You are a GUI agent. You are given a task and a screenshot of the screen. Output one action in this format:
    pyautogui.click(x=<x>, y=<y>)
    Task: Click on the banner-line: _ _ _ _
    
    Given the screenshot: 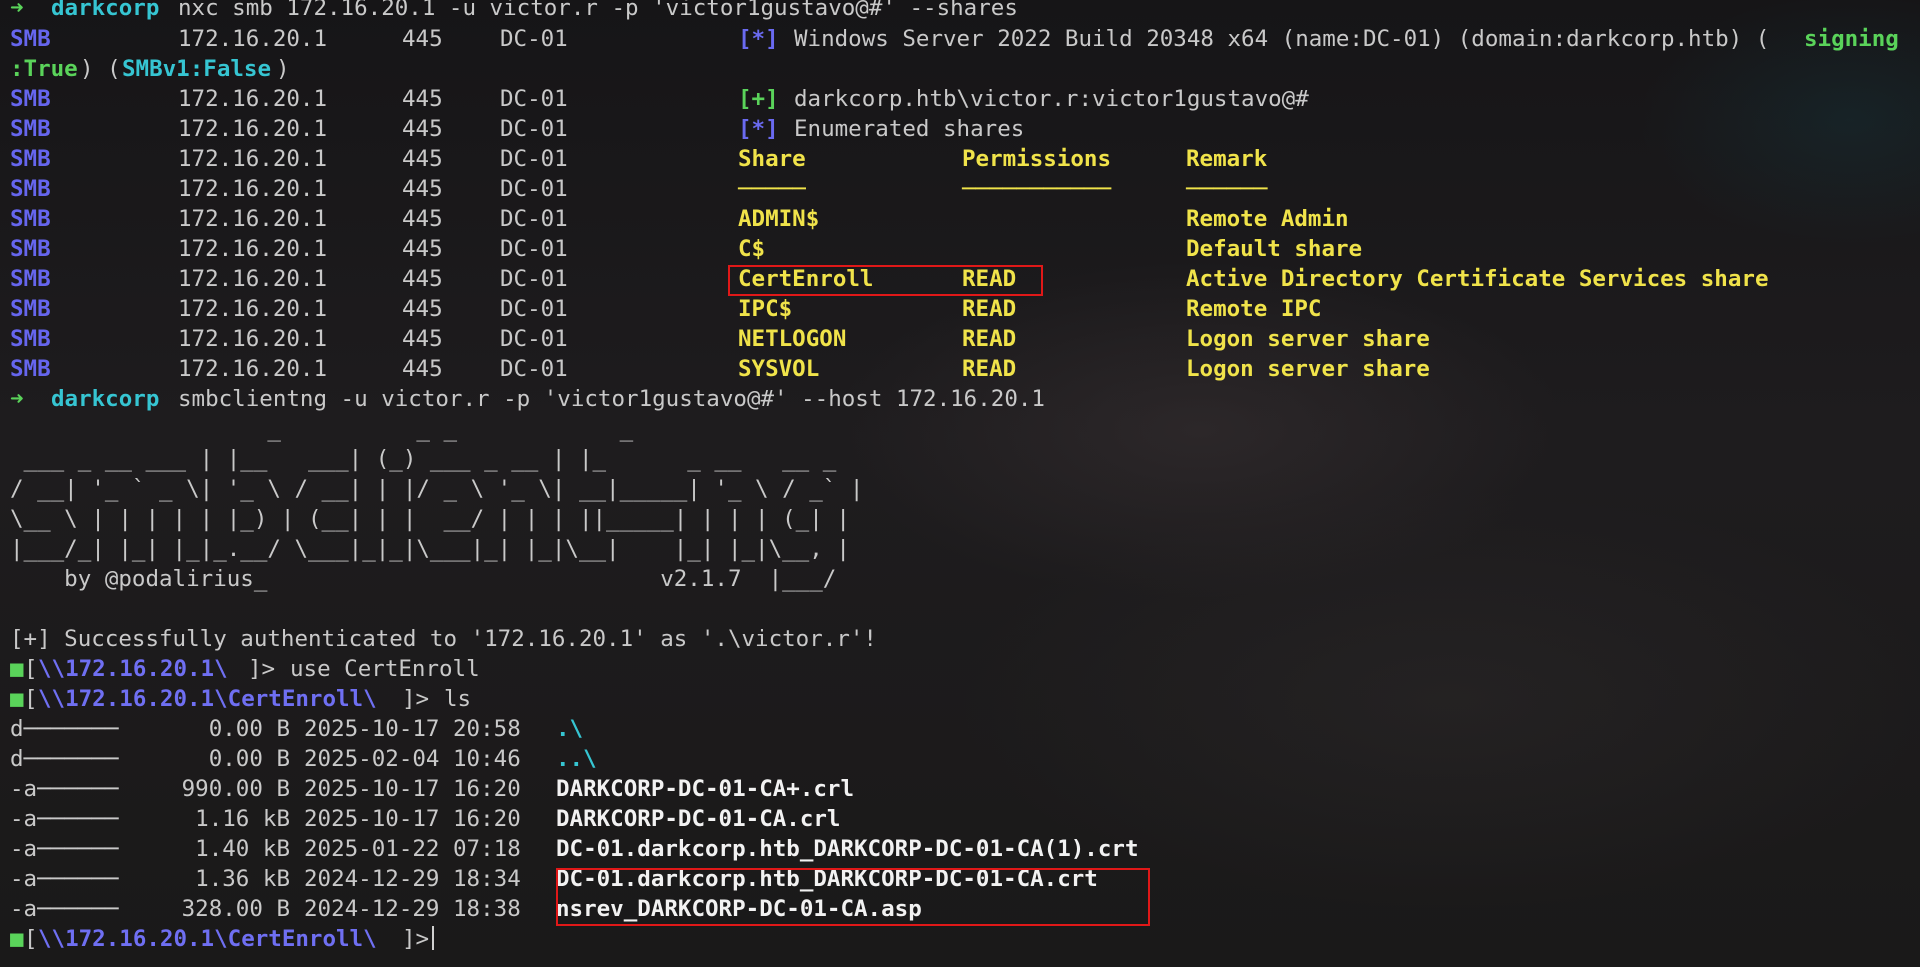 What is the action you would take?
    pyautogui.click(x=322, y=429)
    